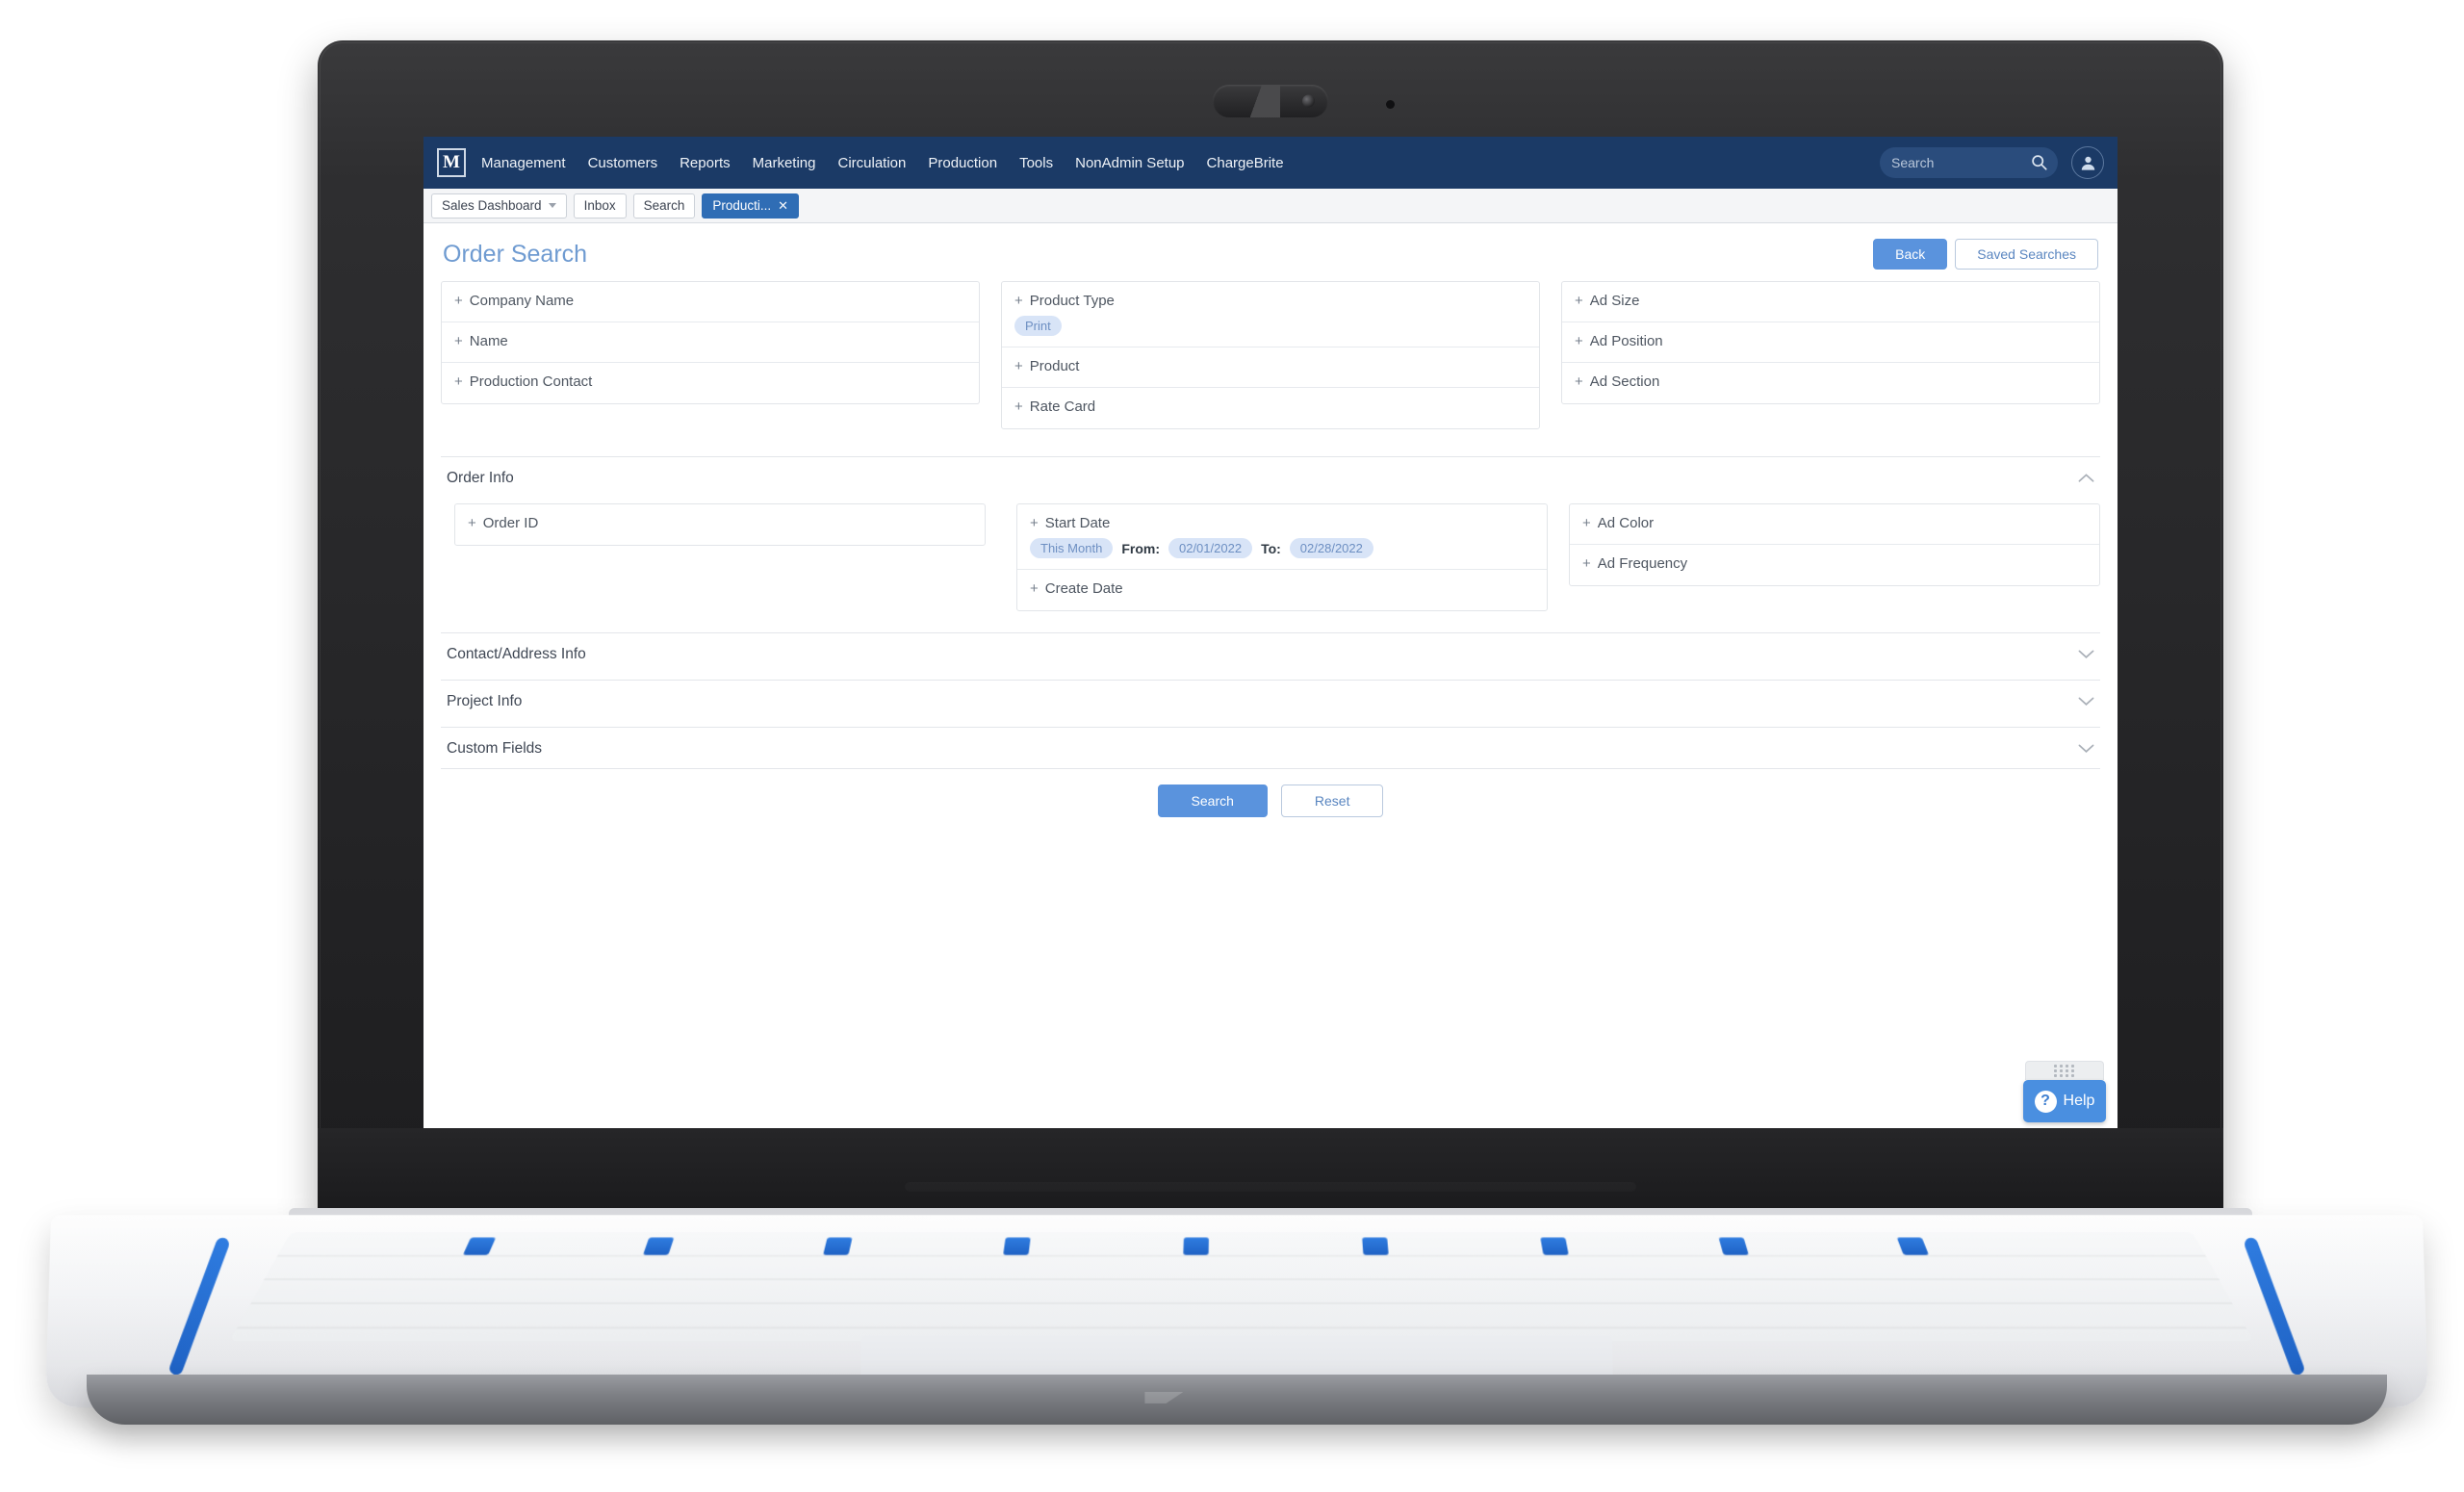 The height and width of the screenshot is (1492, 2464). What do you see at coordinates (2064, 1070) in the screenshot?
I see `help-drag-handle` at bounding box center [2064, 1070].